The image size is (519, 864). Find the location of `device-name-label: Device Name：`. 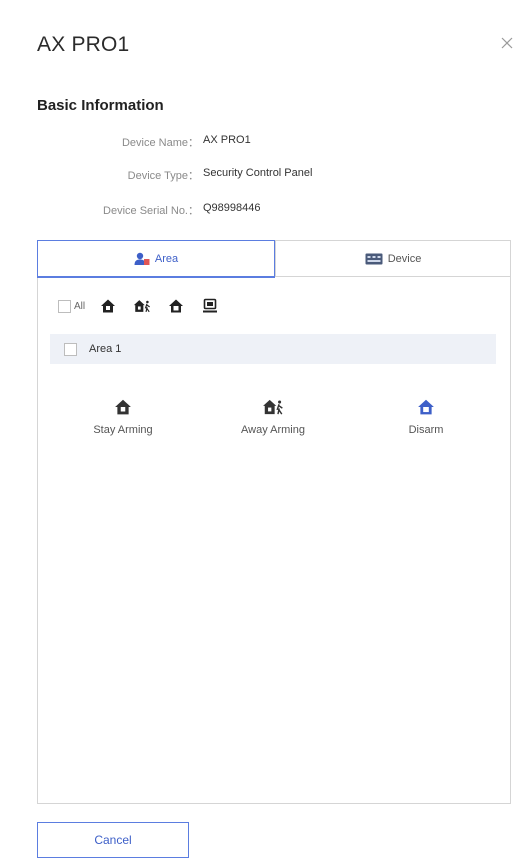

device-name-label: Device Name： is located at coordinates (160, 143).